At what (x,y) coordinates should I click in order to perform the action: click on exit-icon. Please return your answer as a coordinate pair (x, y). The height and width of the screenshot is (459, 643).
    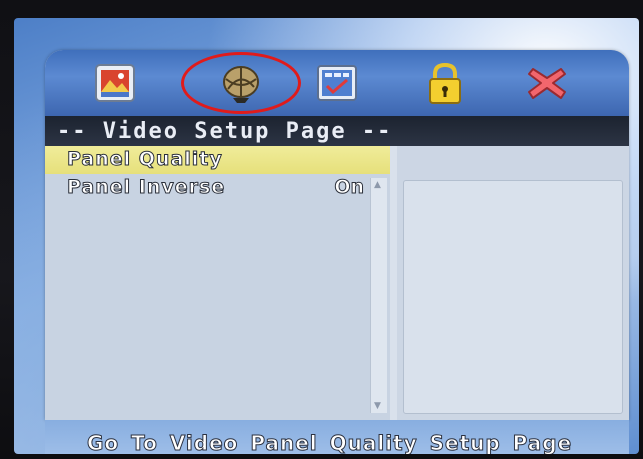
    Looking at the image, I should click on (547, 83).